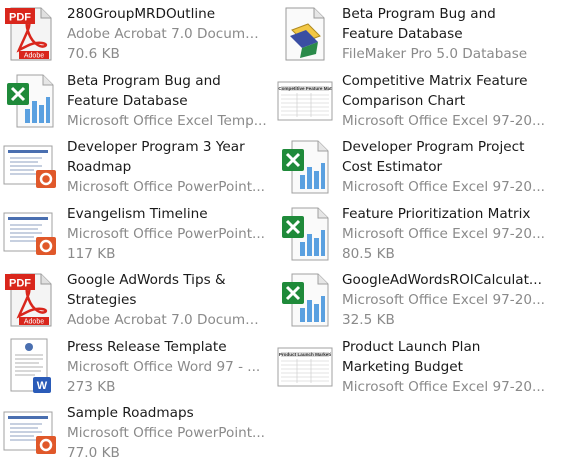 This screenshot has width=583, height=466. Describe the element at coordinates (435, 80) in the screenshot. I see `file-name: Competitive Matrix Feature` at that location.